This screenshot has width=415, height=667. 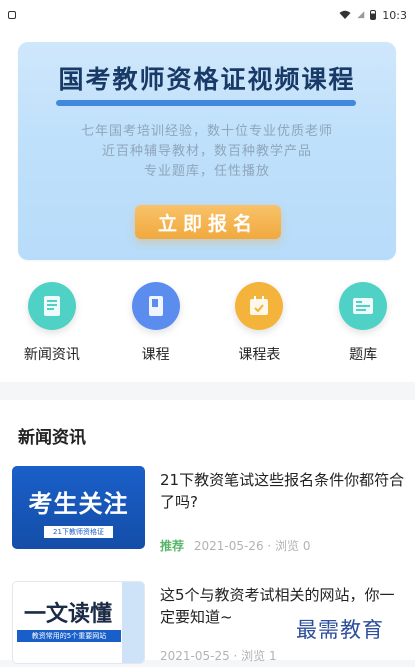 What do you see at coordinates (78, 532) in the screenshot?
I see `thumbnail-caption: 21下教师资格证` at bounding box center [78, 532].